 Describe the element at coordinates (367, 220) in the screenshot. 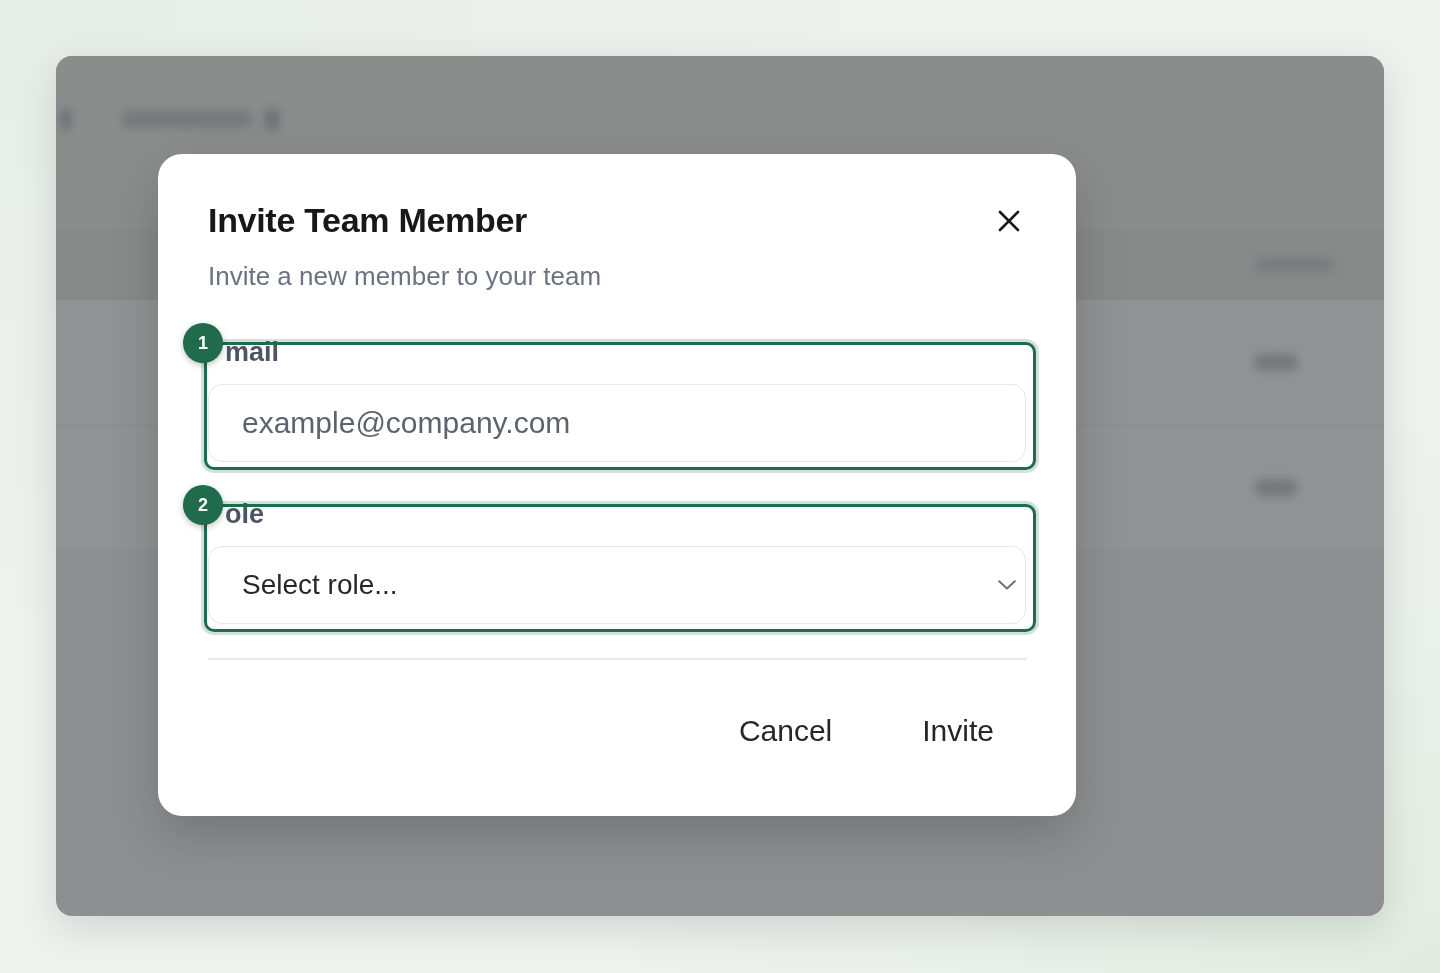

I see `dialog-title: Invite Team Member` at that location.